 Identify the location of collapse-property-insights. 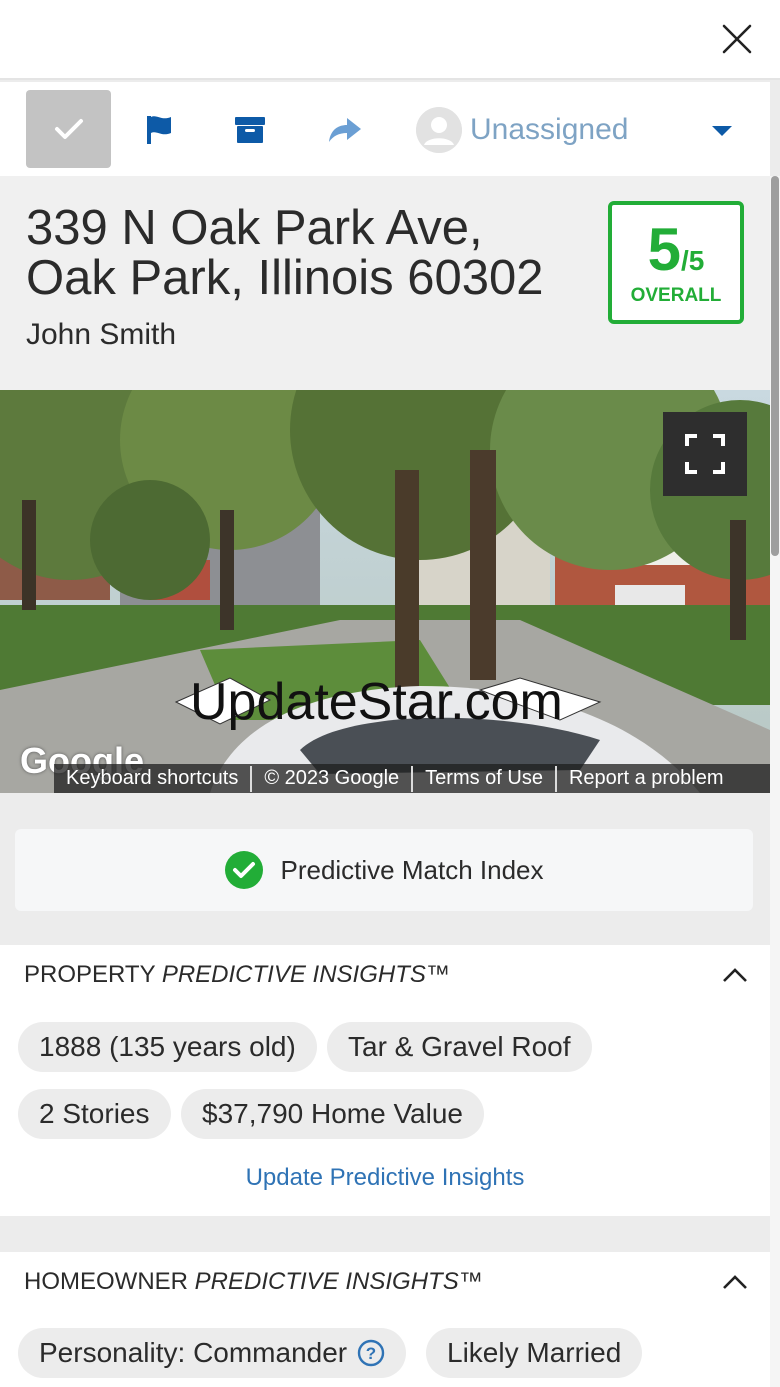
(735, 975).